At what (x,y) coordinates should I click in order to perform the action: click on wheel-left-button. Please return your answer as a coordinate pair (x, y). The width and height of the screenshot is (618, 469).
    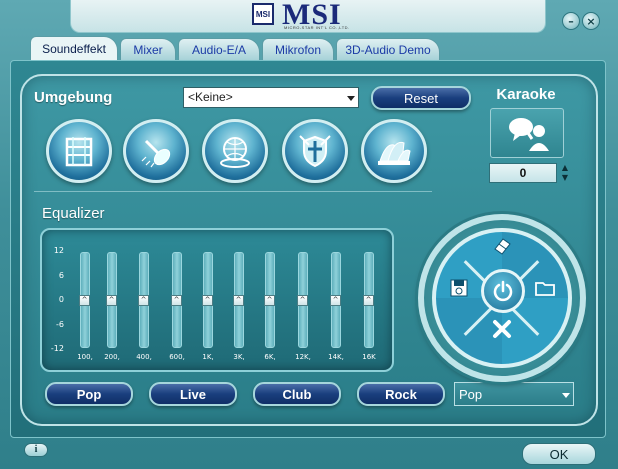
    Looking at the image, I should click on (459, 288).